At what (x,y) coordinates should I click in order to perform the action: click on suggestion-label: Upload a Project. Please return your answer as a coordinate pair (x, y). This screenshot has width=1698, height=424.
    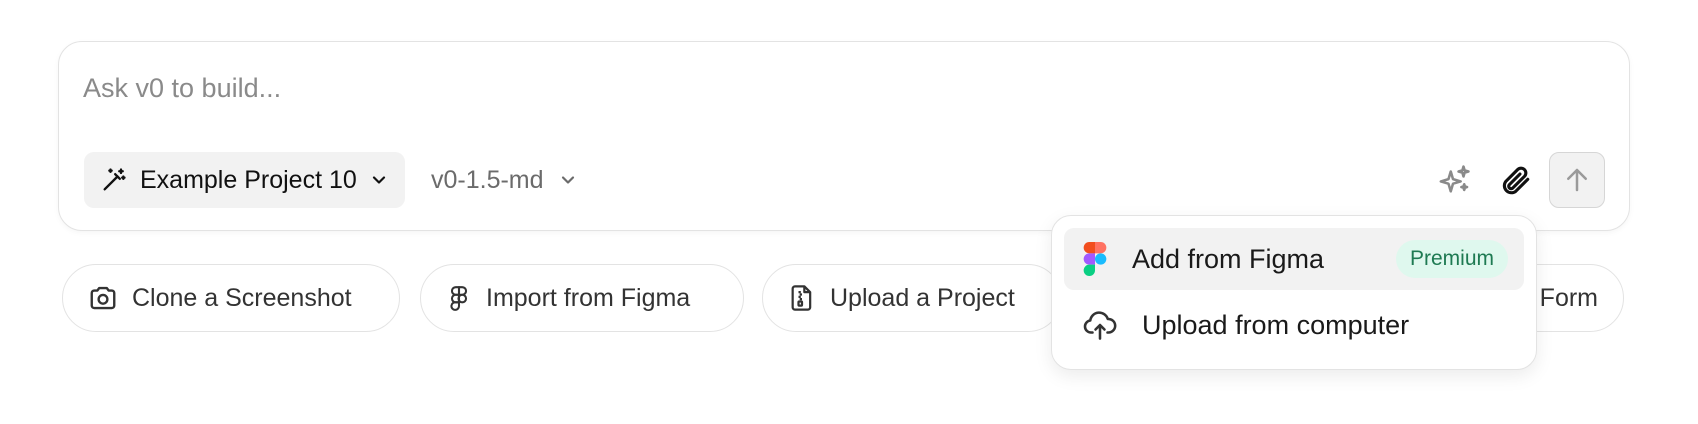
    Looking at the image, I should click on (922, 297).